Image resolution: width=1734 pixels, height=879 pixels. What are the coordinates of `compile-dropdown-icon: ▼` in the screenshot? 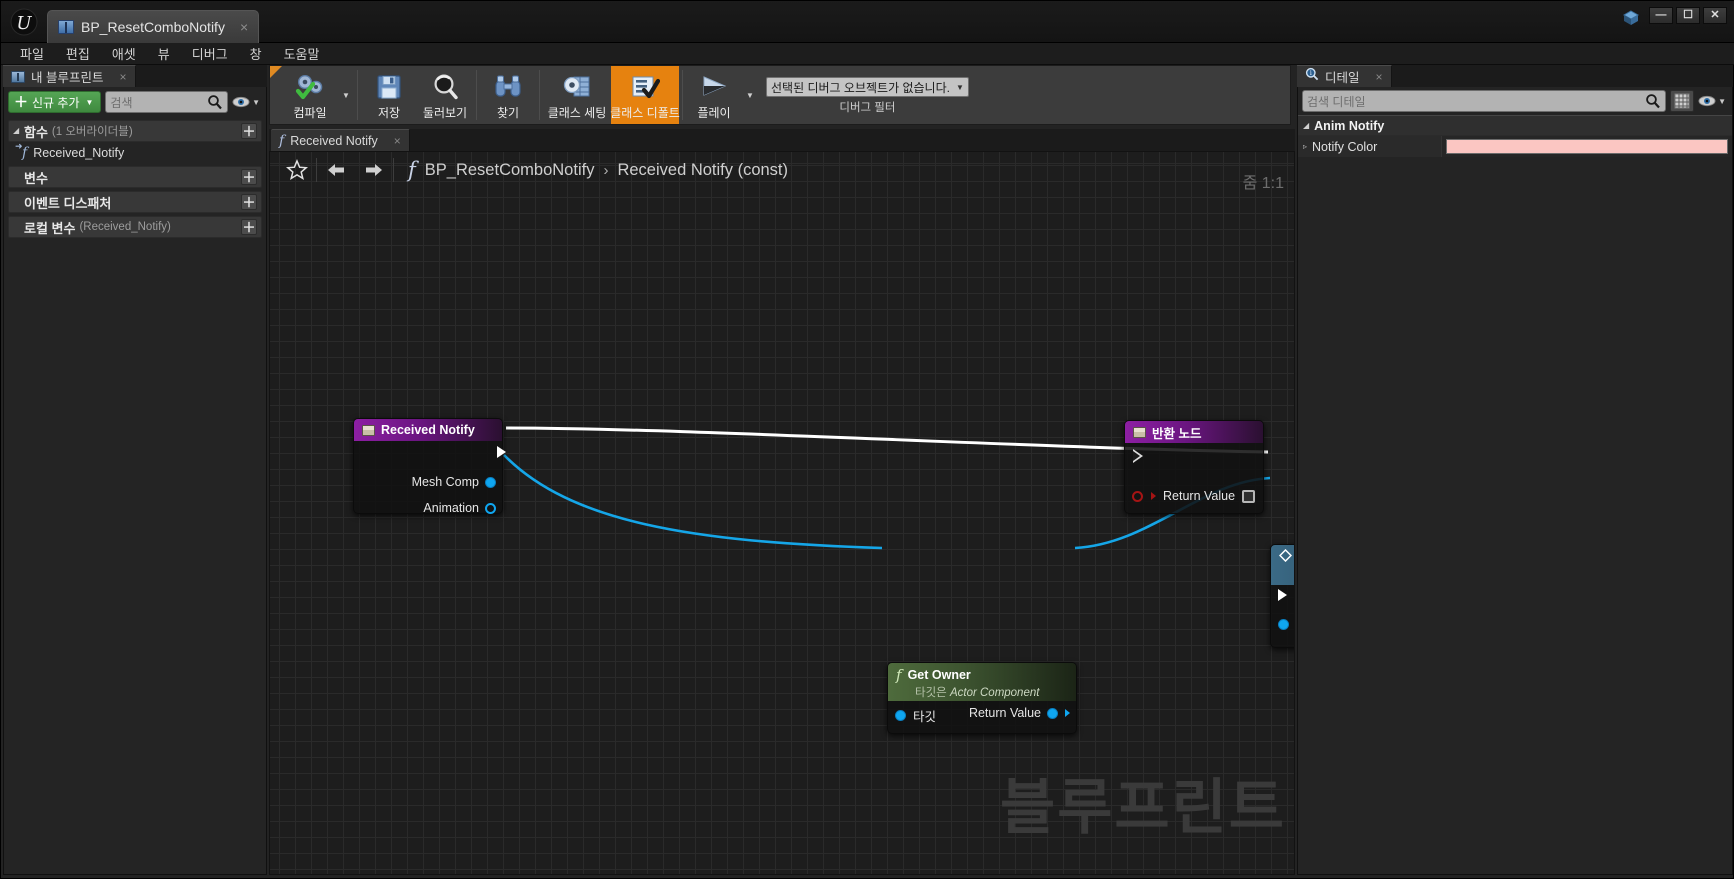 It's located at (346, 95).